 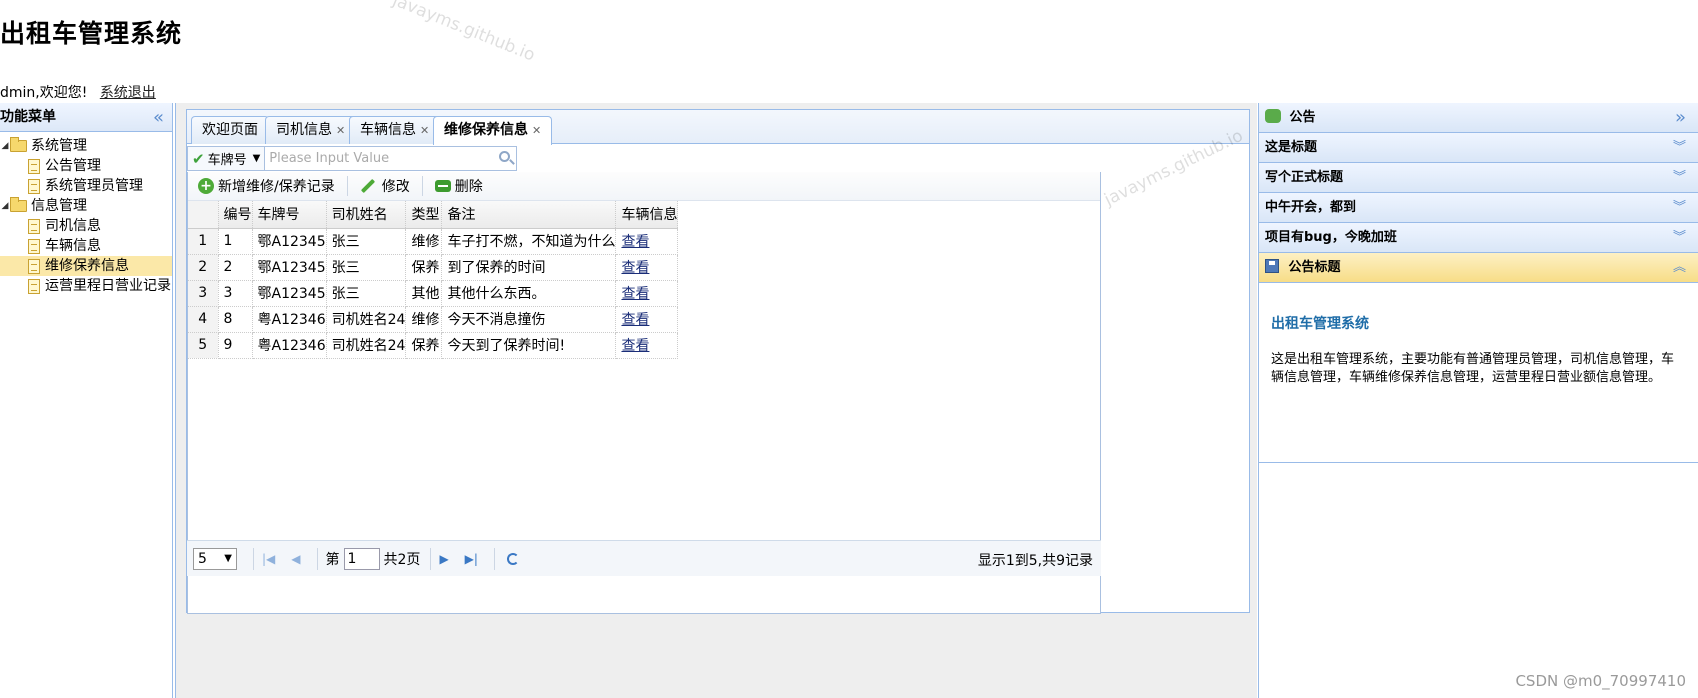 I want to click on table-row: 2 2 鄂A12345 张三 保养 到了保养的时间 查看, so click(x=433, y=267).